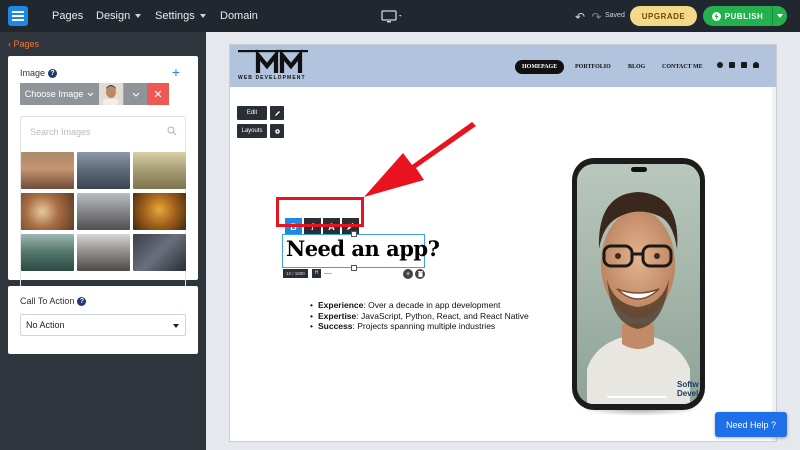 This screenshot has height=450, width=800. What do you see at coordinates (738, 65) in the screenshot?
I see `social-icons` at bounding box center [738, 65].